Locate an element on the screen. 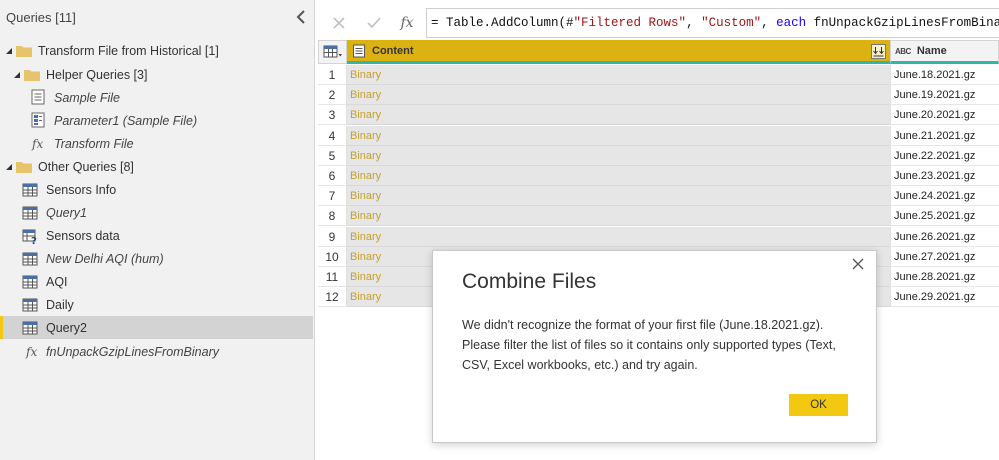  binary-type-icon is located at coordinates (359, 51).